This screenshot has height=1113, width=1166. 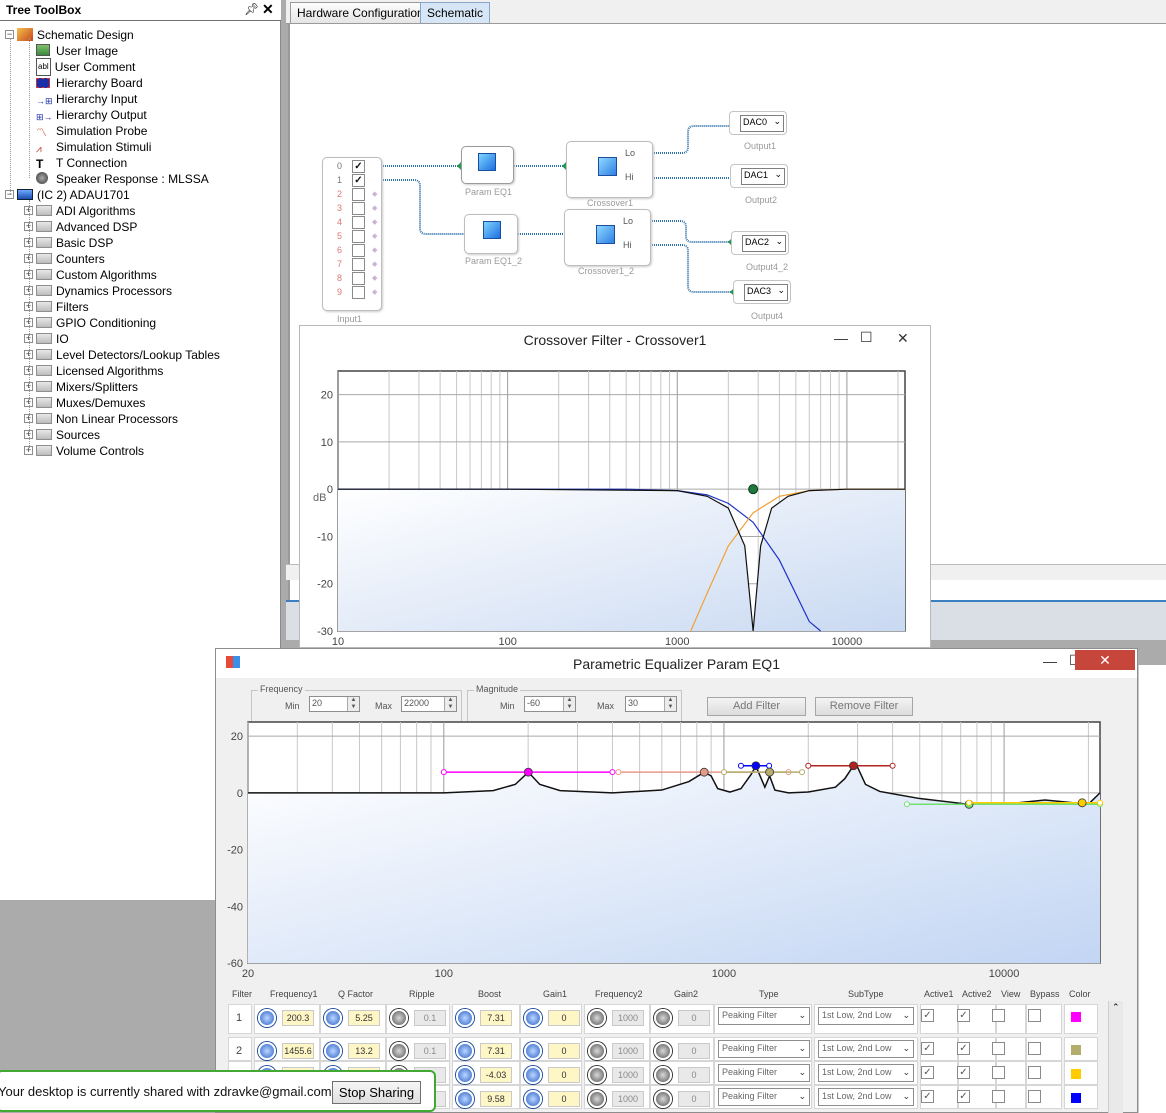 What do you see at coordinates (841, 338) in the screenshot?
I see `minimize-button: —` at bounding box center [841, 338].